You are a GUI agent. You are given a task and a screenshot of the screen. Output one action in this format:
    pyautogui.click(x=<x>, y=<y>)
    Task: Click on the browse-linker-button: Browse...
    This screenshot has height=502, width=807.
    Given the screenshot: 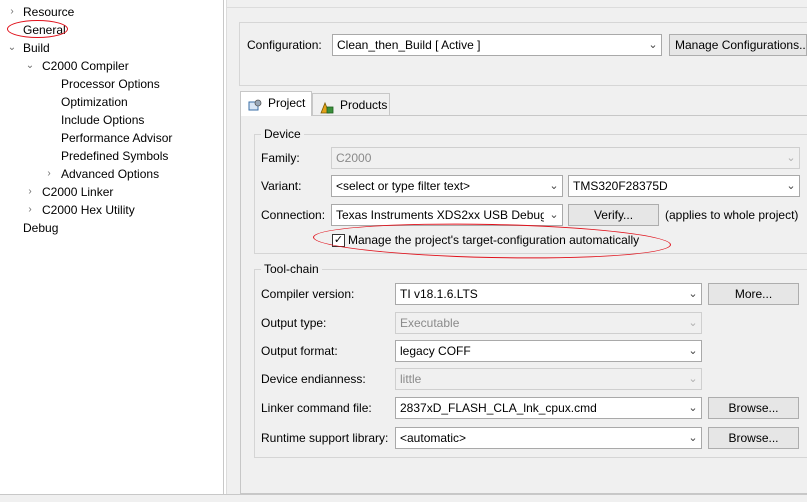 What is the action you would take?
    pyautogui.click(x=753, y=408)
    